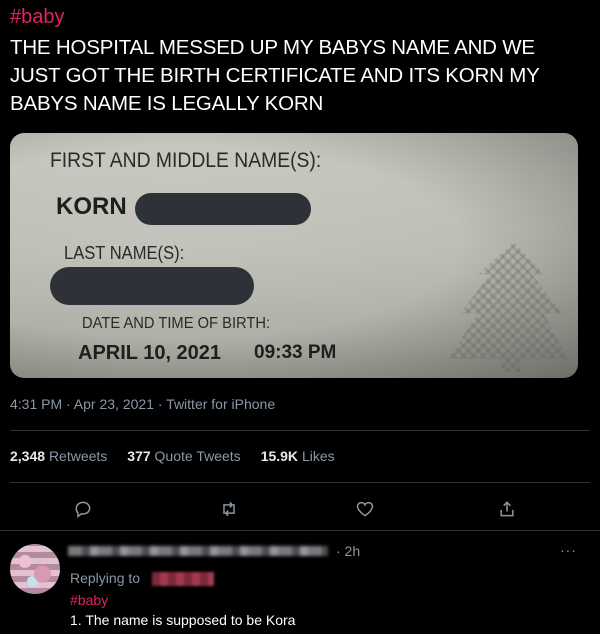 Image resolution: width=600 pixels, height=634 pixels. I want to click on retweet-button, so click(229, 509).